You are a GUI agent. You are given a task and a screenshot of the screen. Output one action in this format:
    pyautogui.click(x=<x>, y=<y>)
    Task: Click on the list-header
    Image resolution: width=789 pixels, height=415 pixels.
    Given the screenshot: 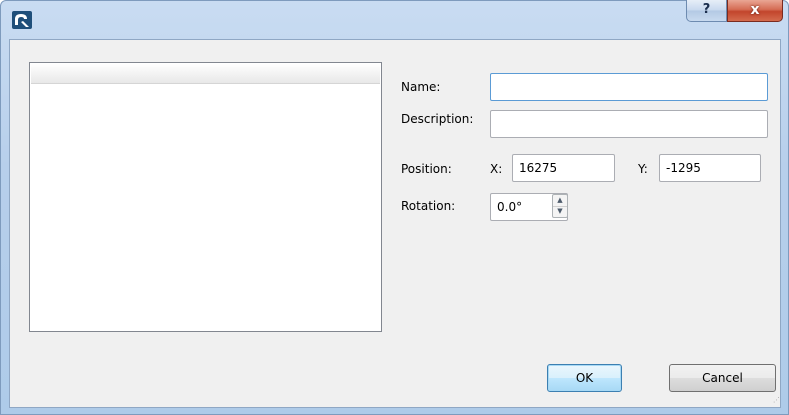 What is the action you would take?
    pyautogui.click(x=205, y=74)
    